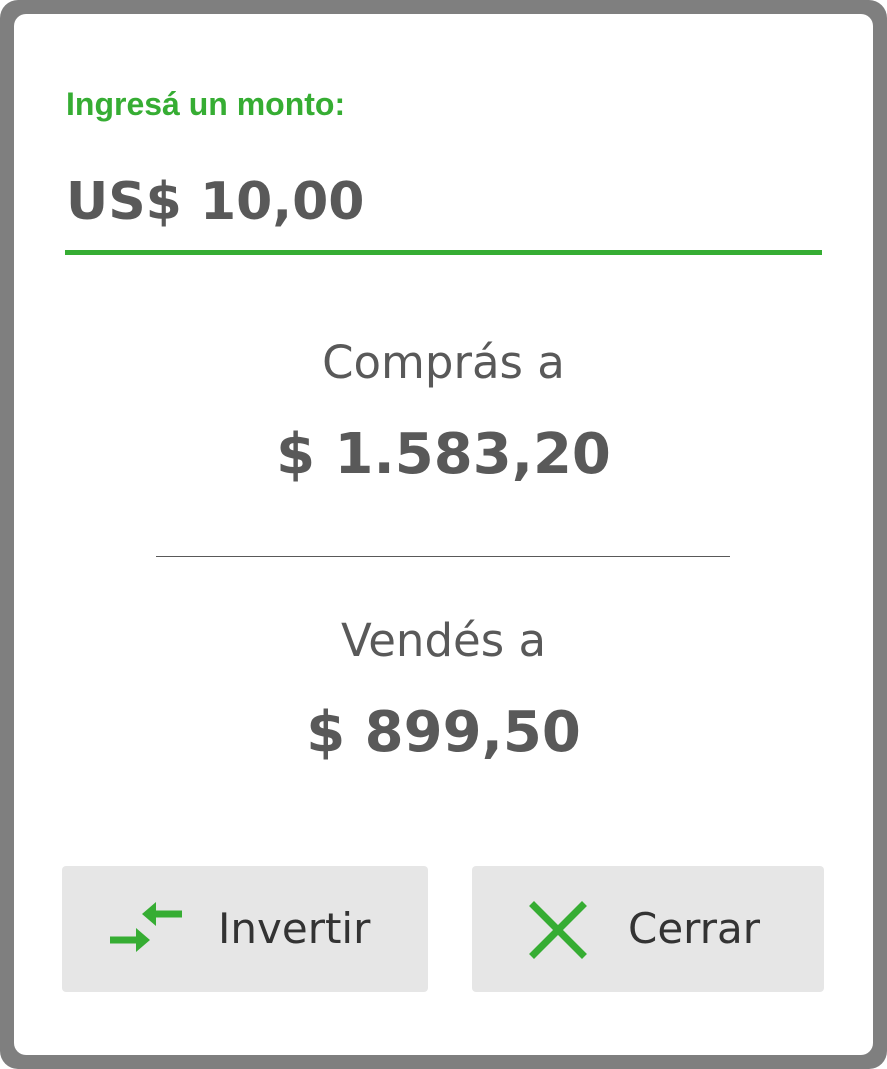 The image size is (887, 1069). Describe the element at coordinates (443, 640) in the screenshot. I see `sell-rate-label: Vendés a` at that location.